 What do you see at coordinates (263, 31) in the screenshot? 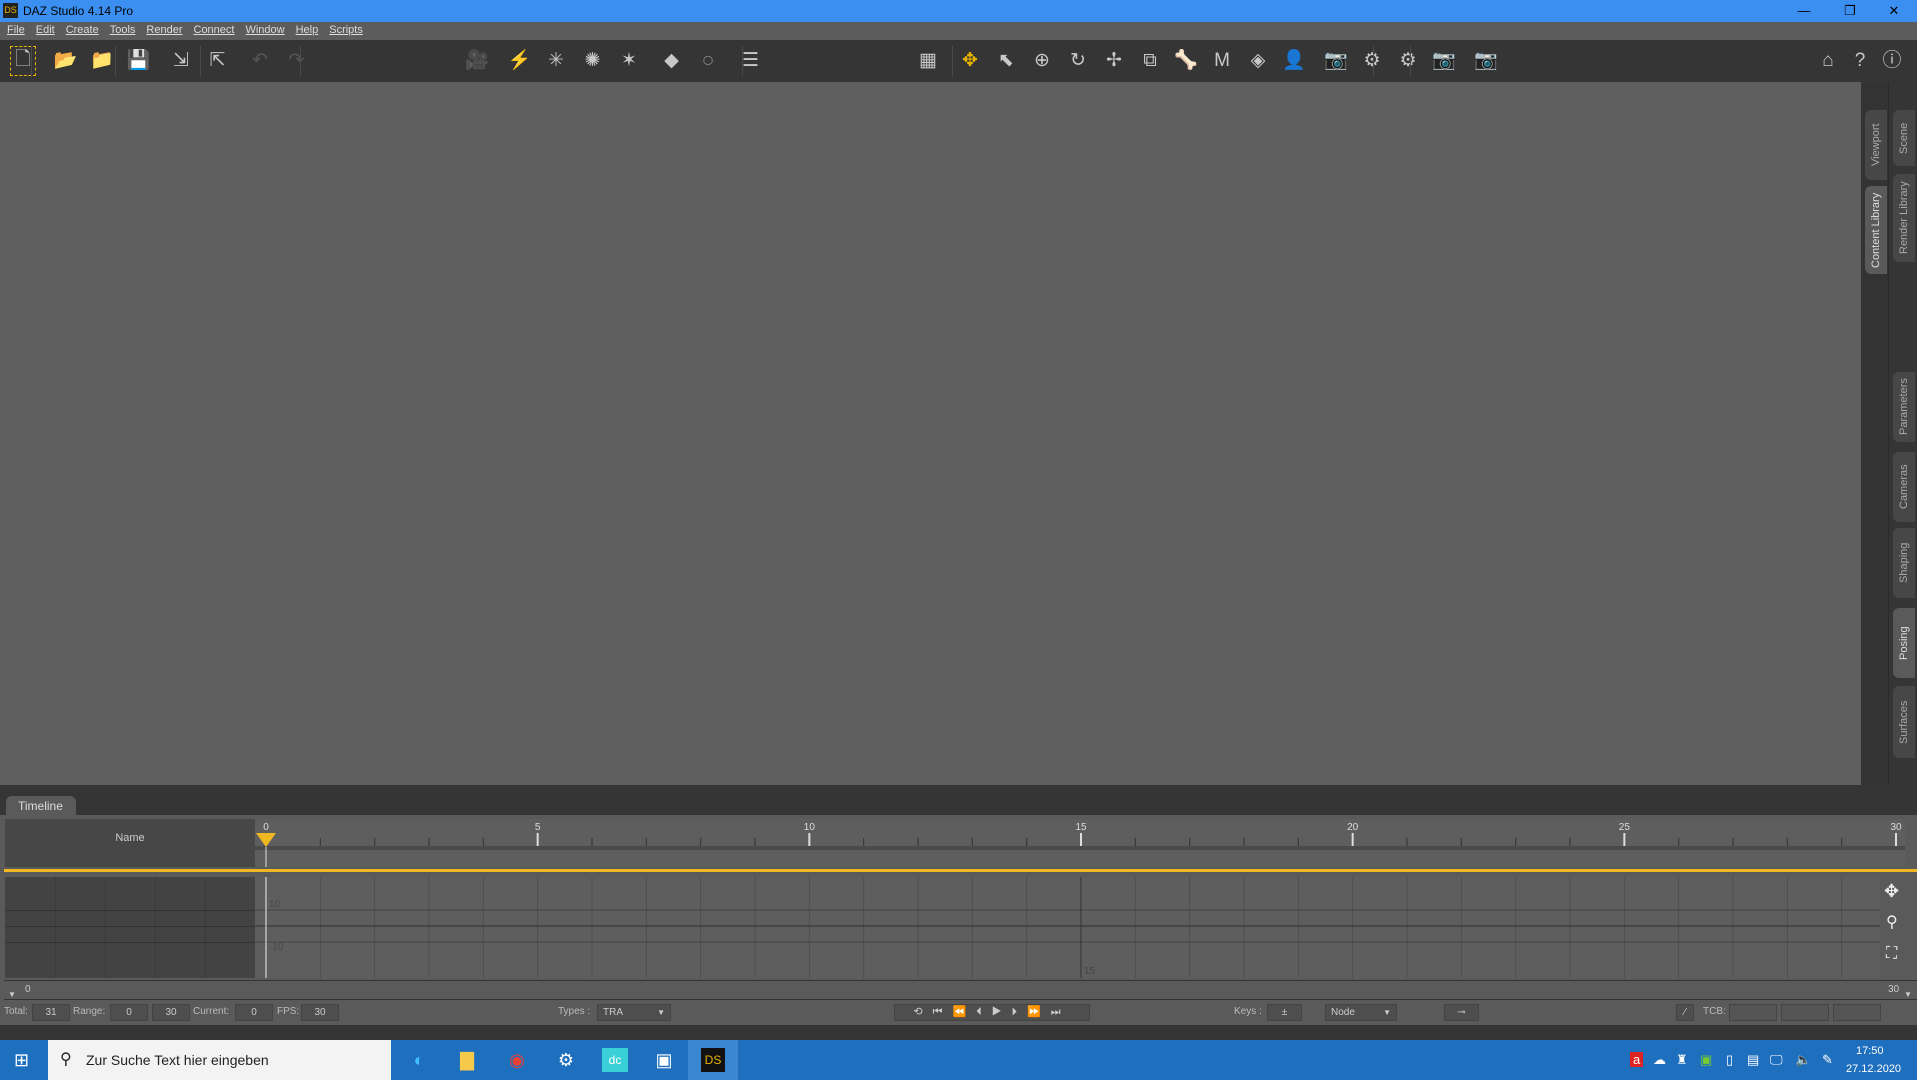
I see `menu-window: Window` at bounding box center [263, 31].